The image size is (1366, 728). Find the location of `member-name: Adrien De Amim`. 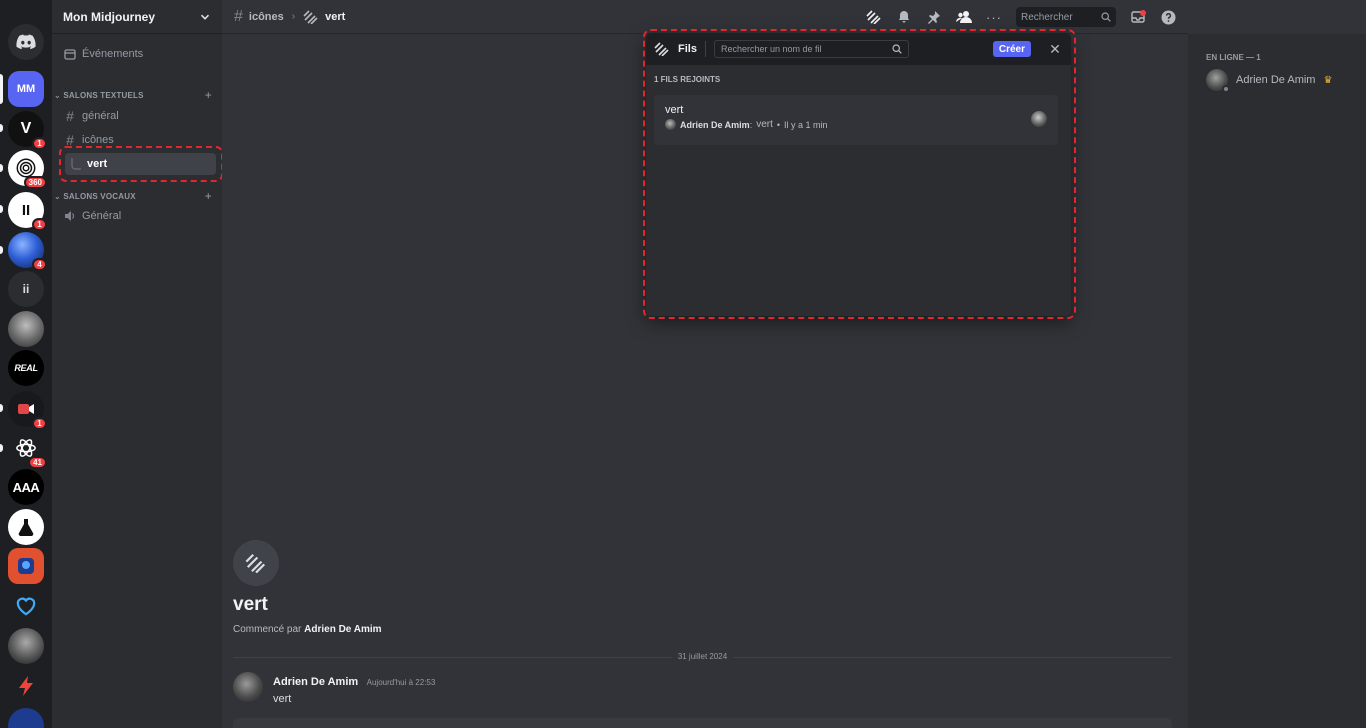

member-name: Adrien De Amim is located at coordinates (1276, 80).